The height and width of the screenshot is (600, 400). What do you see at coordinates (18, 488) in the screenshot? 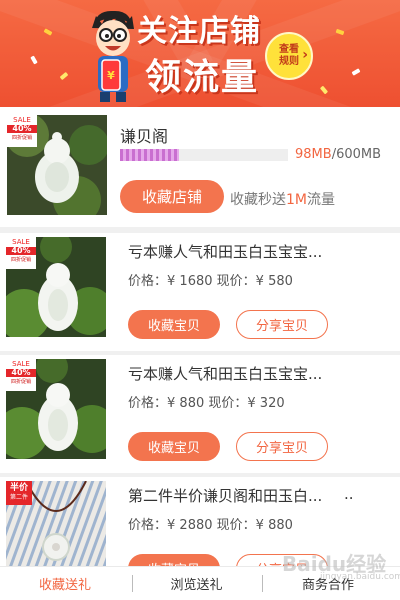
I see `half-price-badge-top: 半价` at bounding box center [18, 488].